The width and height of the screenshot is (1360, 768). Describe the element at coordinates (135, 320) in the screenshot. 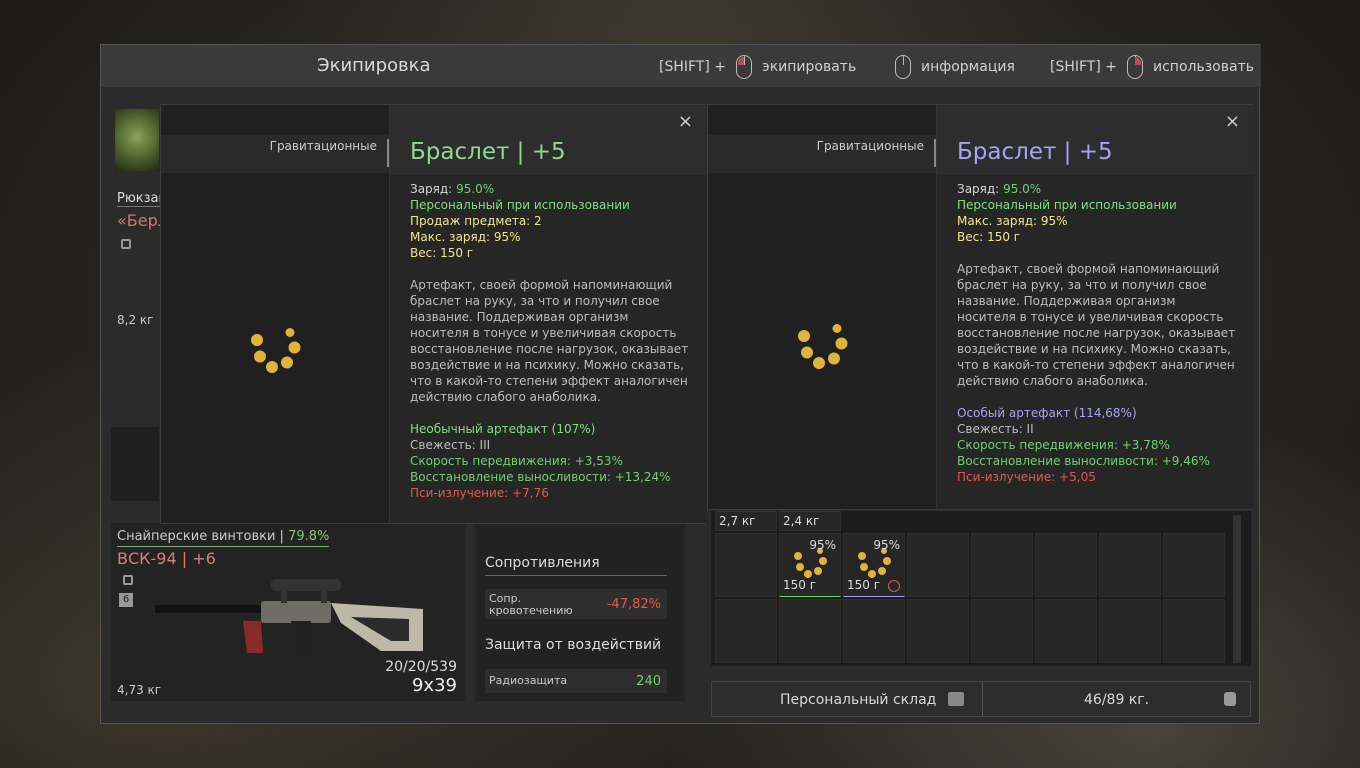

I see `backpack-weight: 8,2 кг` at that location.